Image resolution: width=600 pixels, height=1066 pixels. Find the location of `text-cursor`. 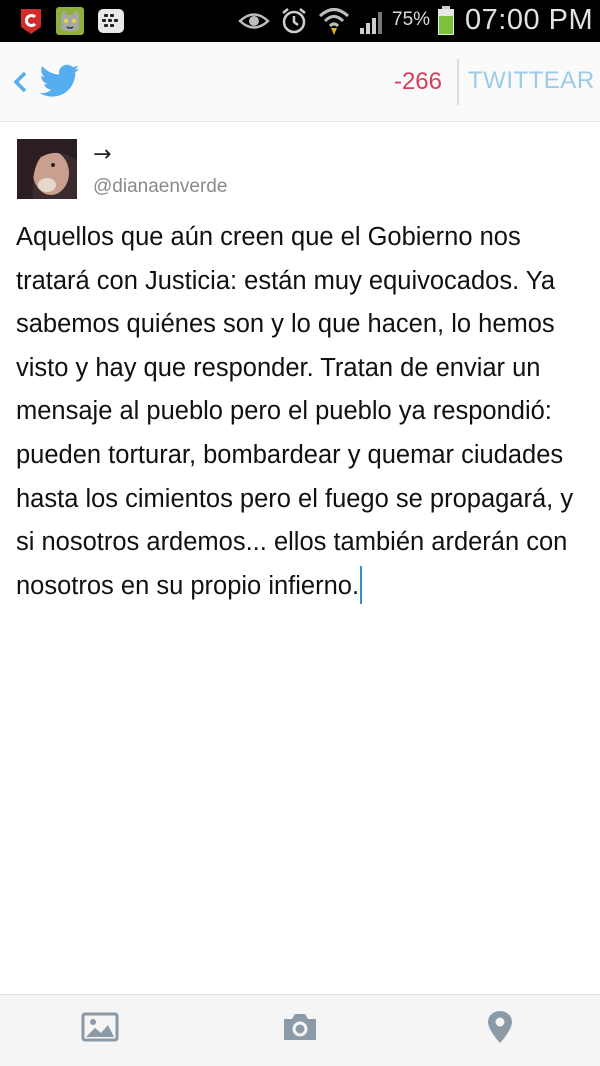

text-cursor is located at coordinates (361, 584).